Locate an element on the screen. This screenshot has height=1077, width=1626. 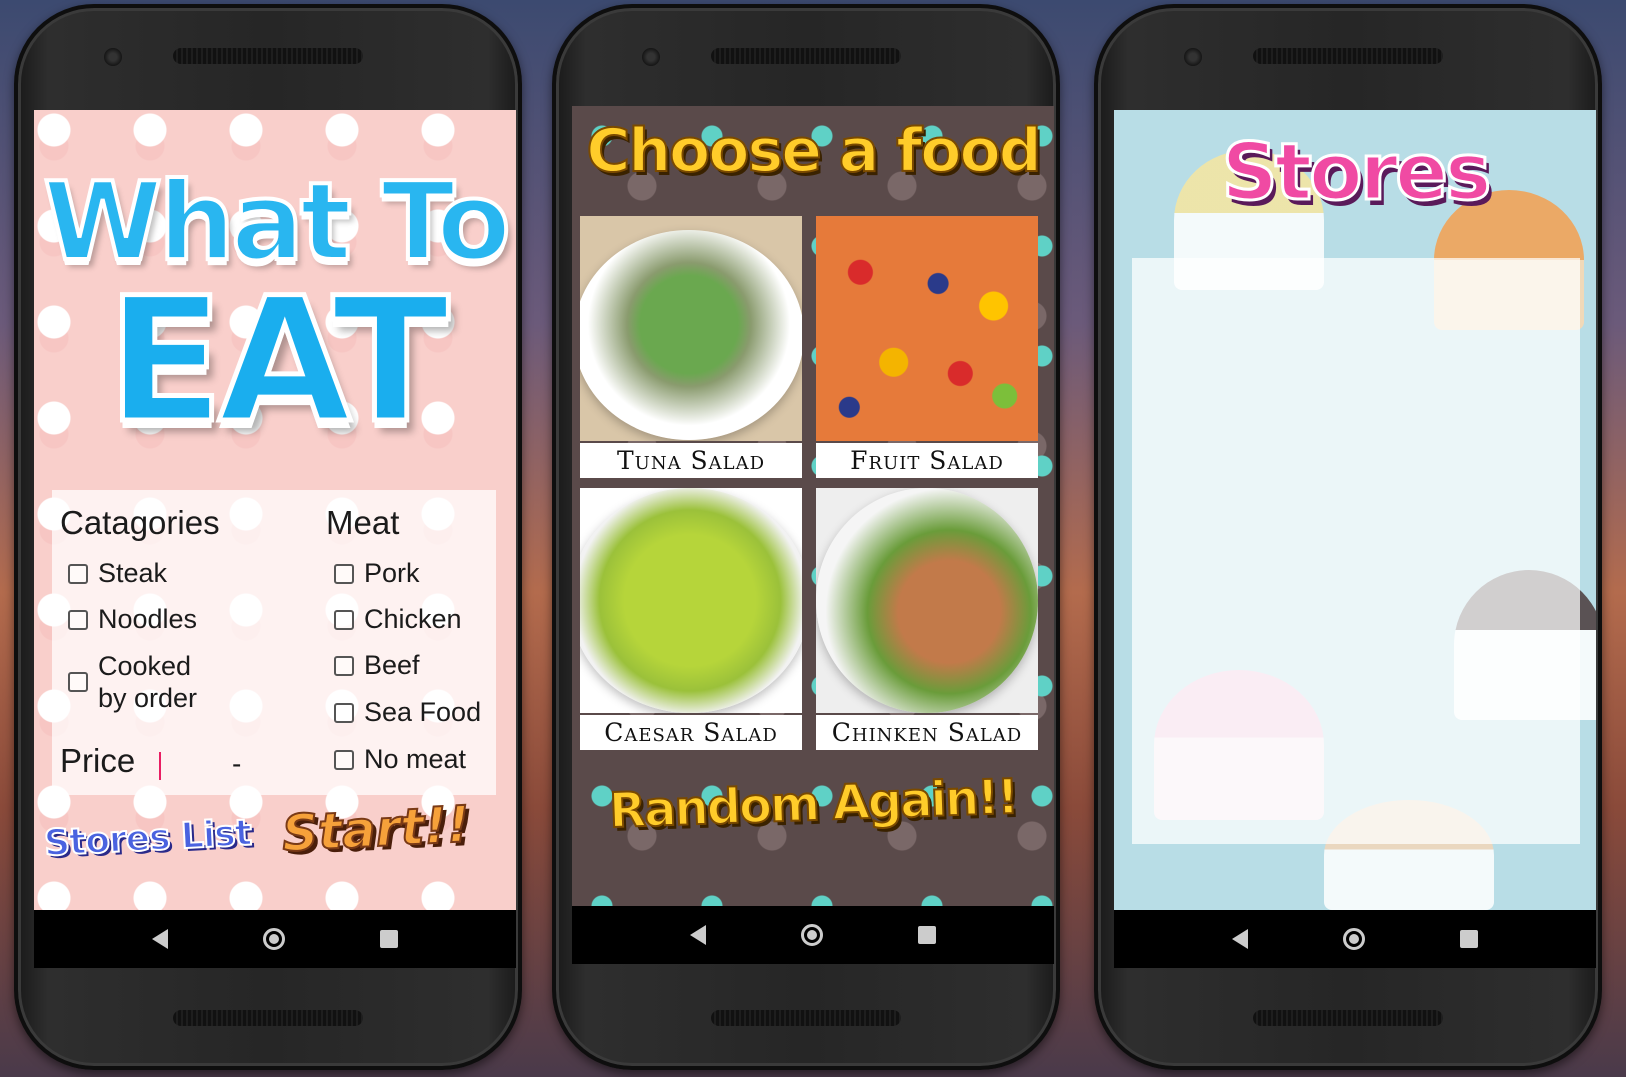
stores-list-panel is located at coordinates (1356, 551).